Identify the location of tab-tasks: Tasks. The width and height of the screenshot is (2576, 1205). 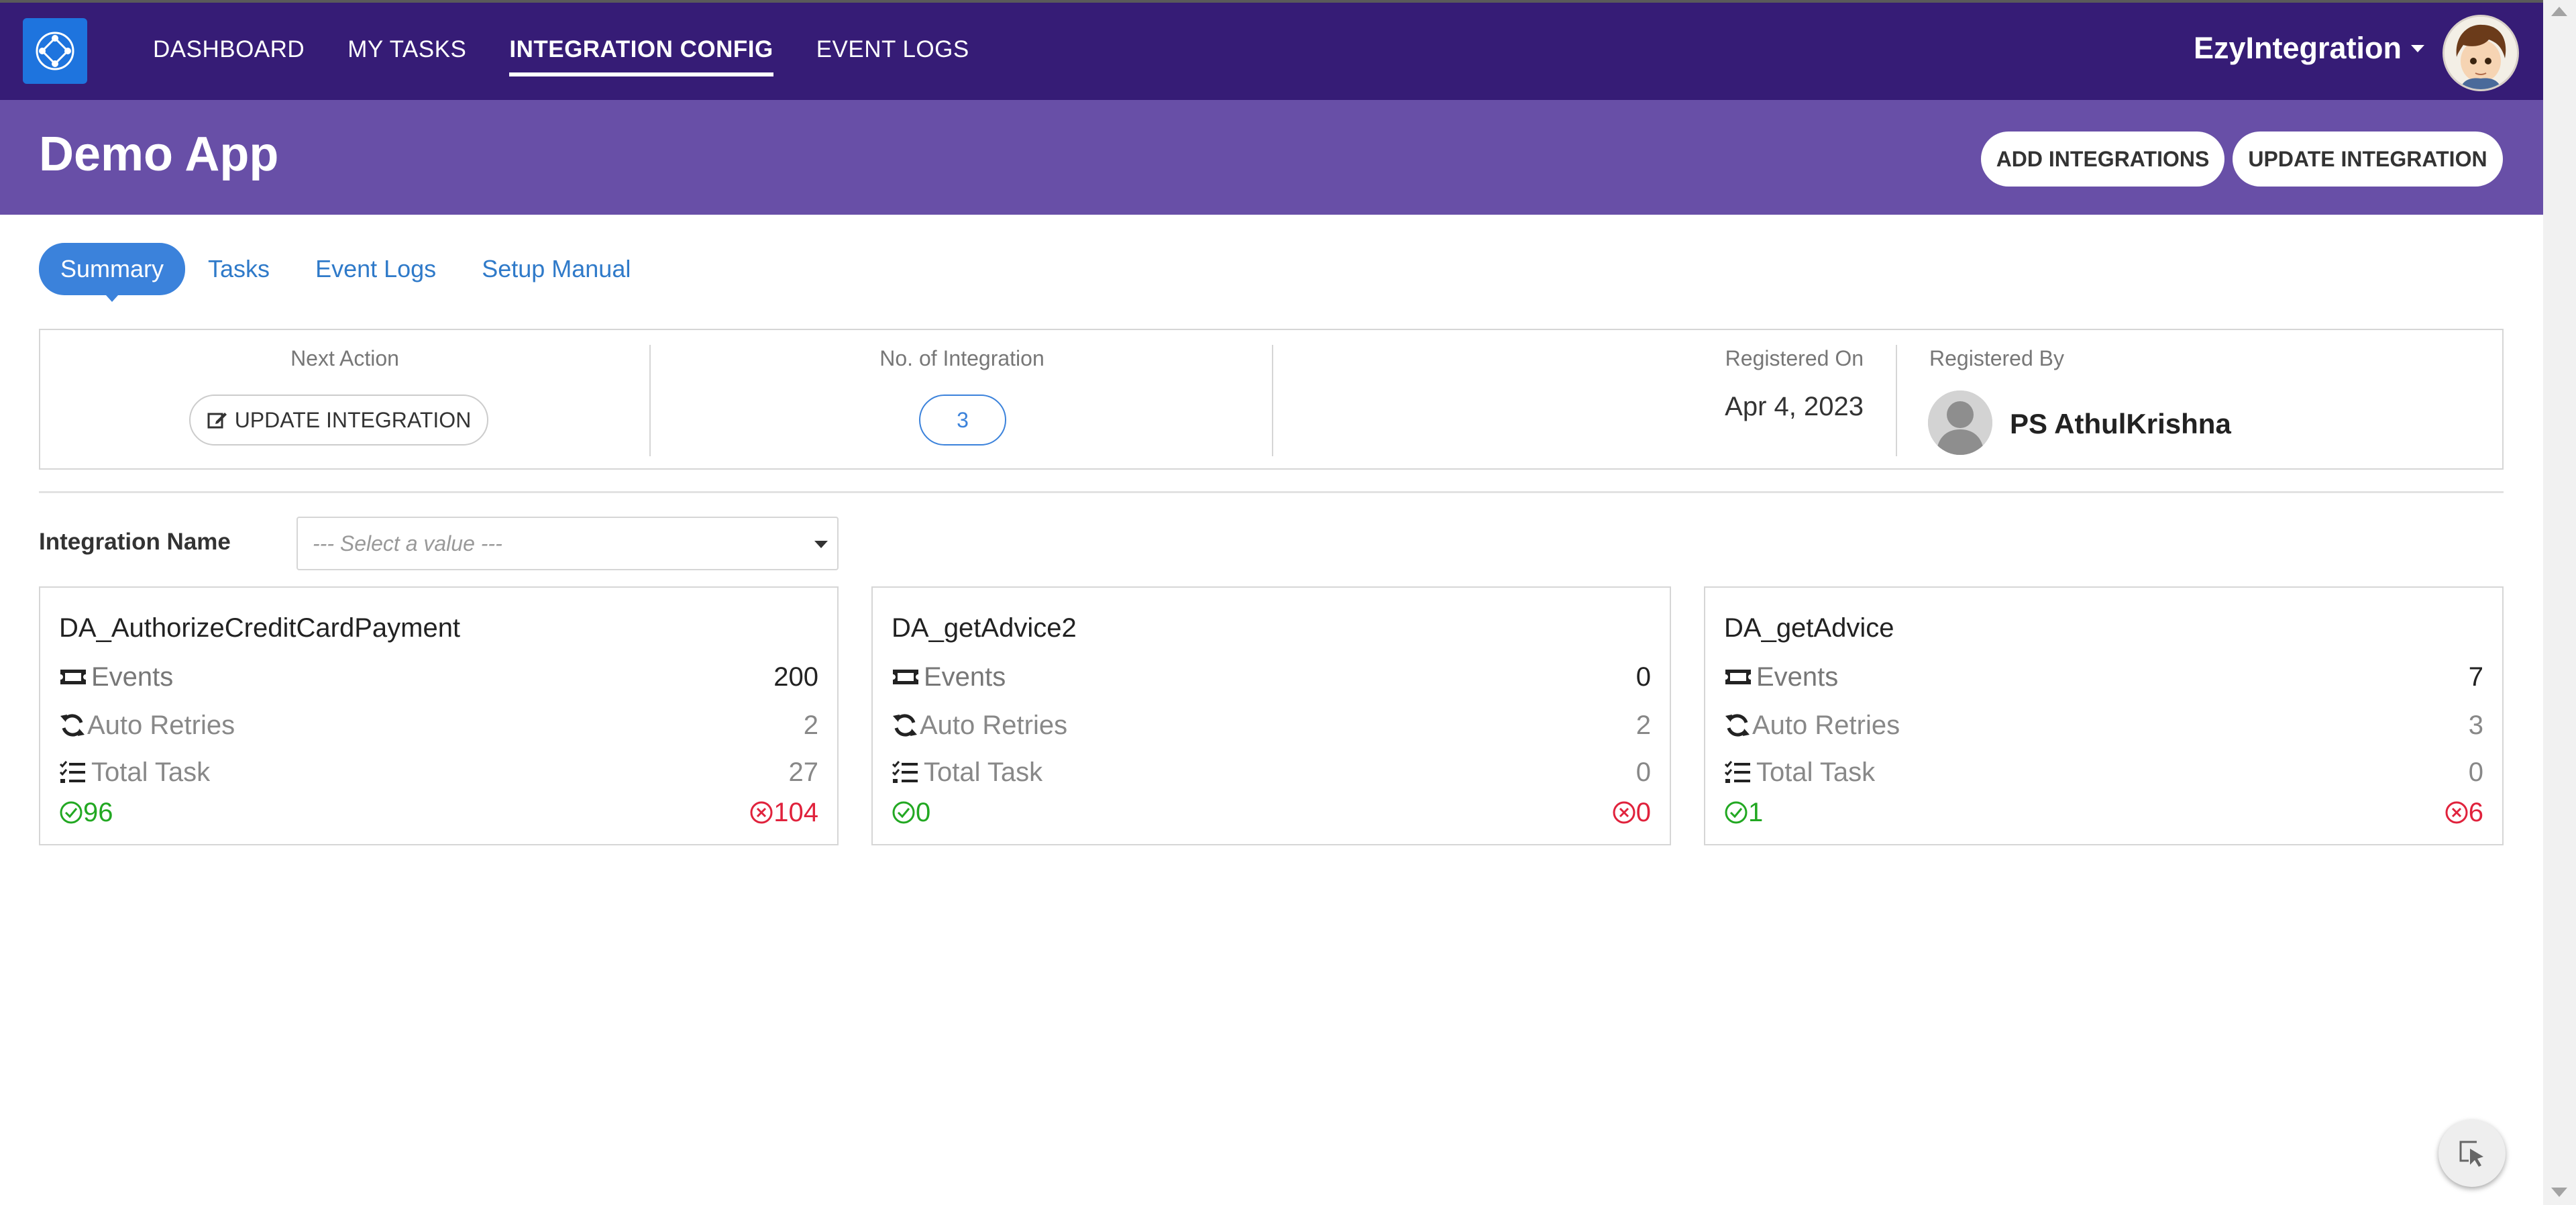
(239, 269).